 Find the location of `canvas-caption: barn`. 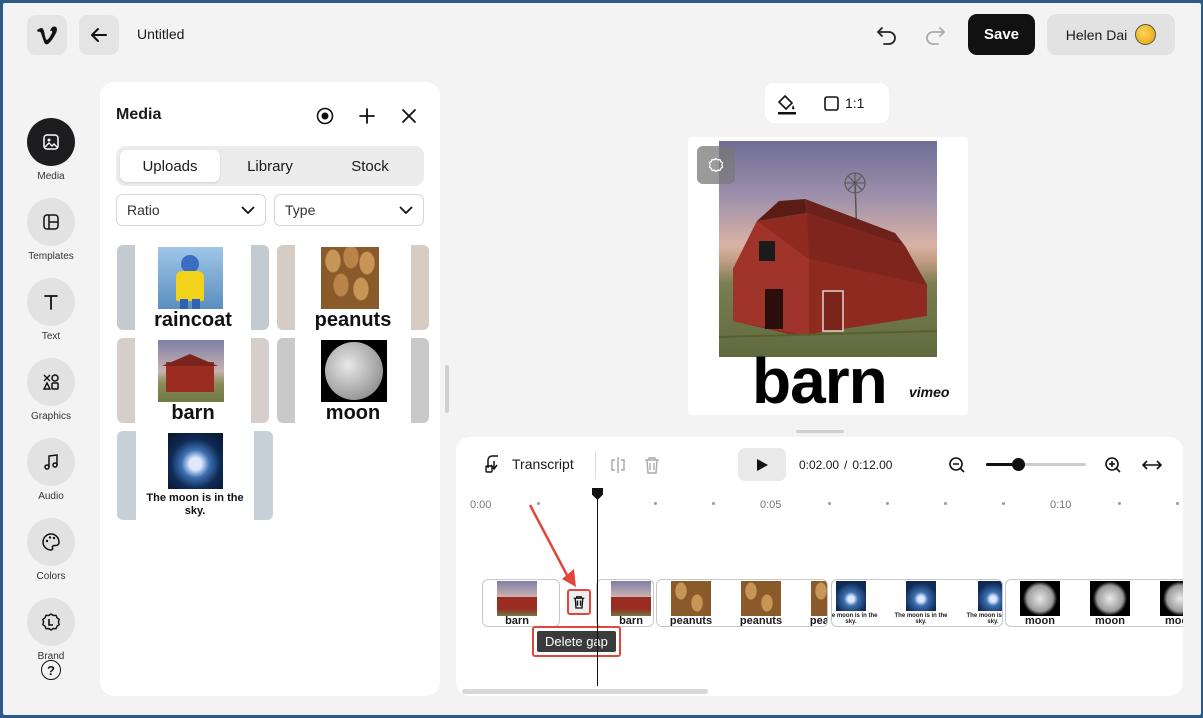

canvas-caption: barn is located at coordinates (820, 381).